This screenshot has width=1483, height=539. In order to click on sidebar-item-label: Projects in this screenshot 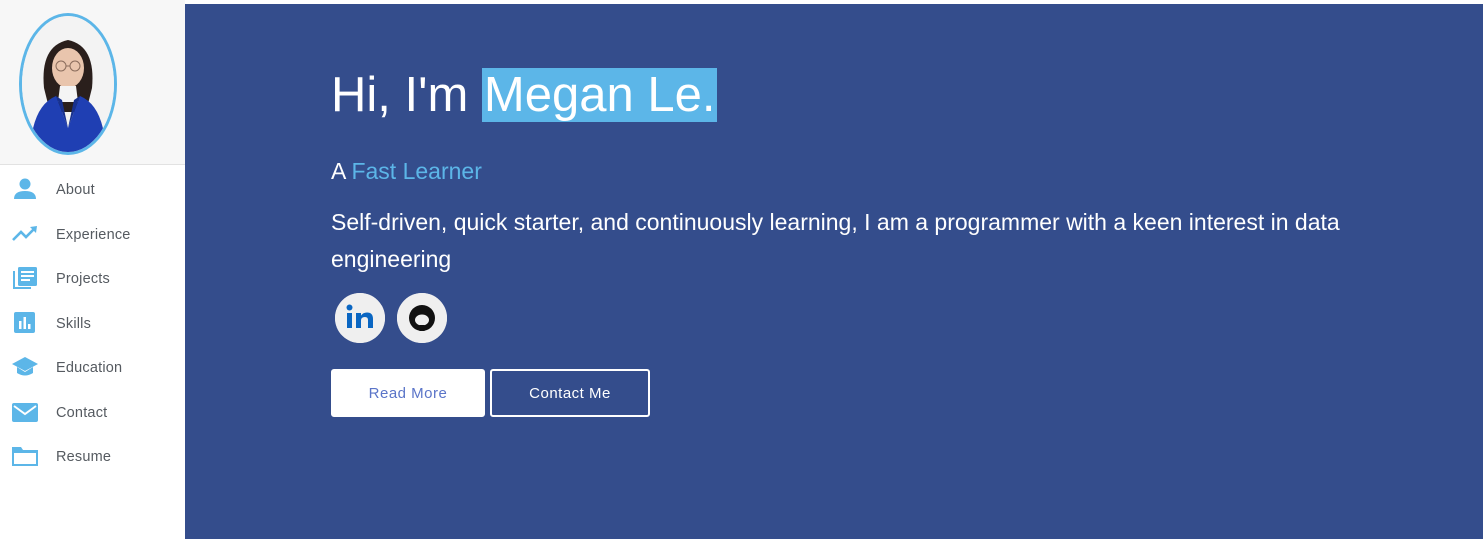, I will do `click(83, 279)`.